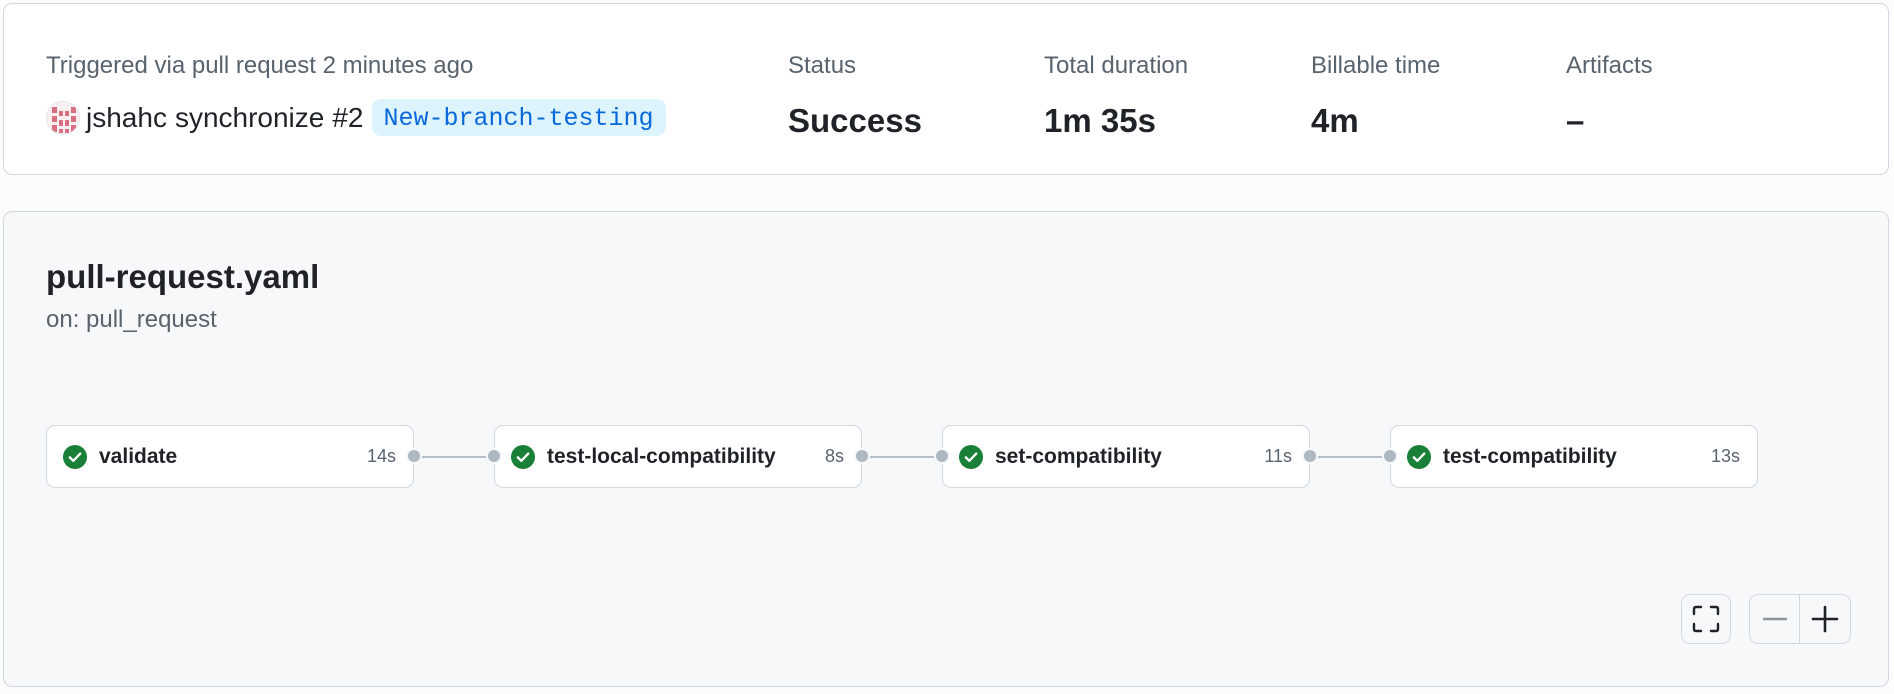 The height and width of the screenshot is (694, 1894). I want to click on zoom-in-button, so click(1825, 619).